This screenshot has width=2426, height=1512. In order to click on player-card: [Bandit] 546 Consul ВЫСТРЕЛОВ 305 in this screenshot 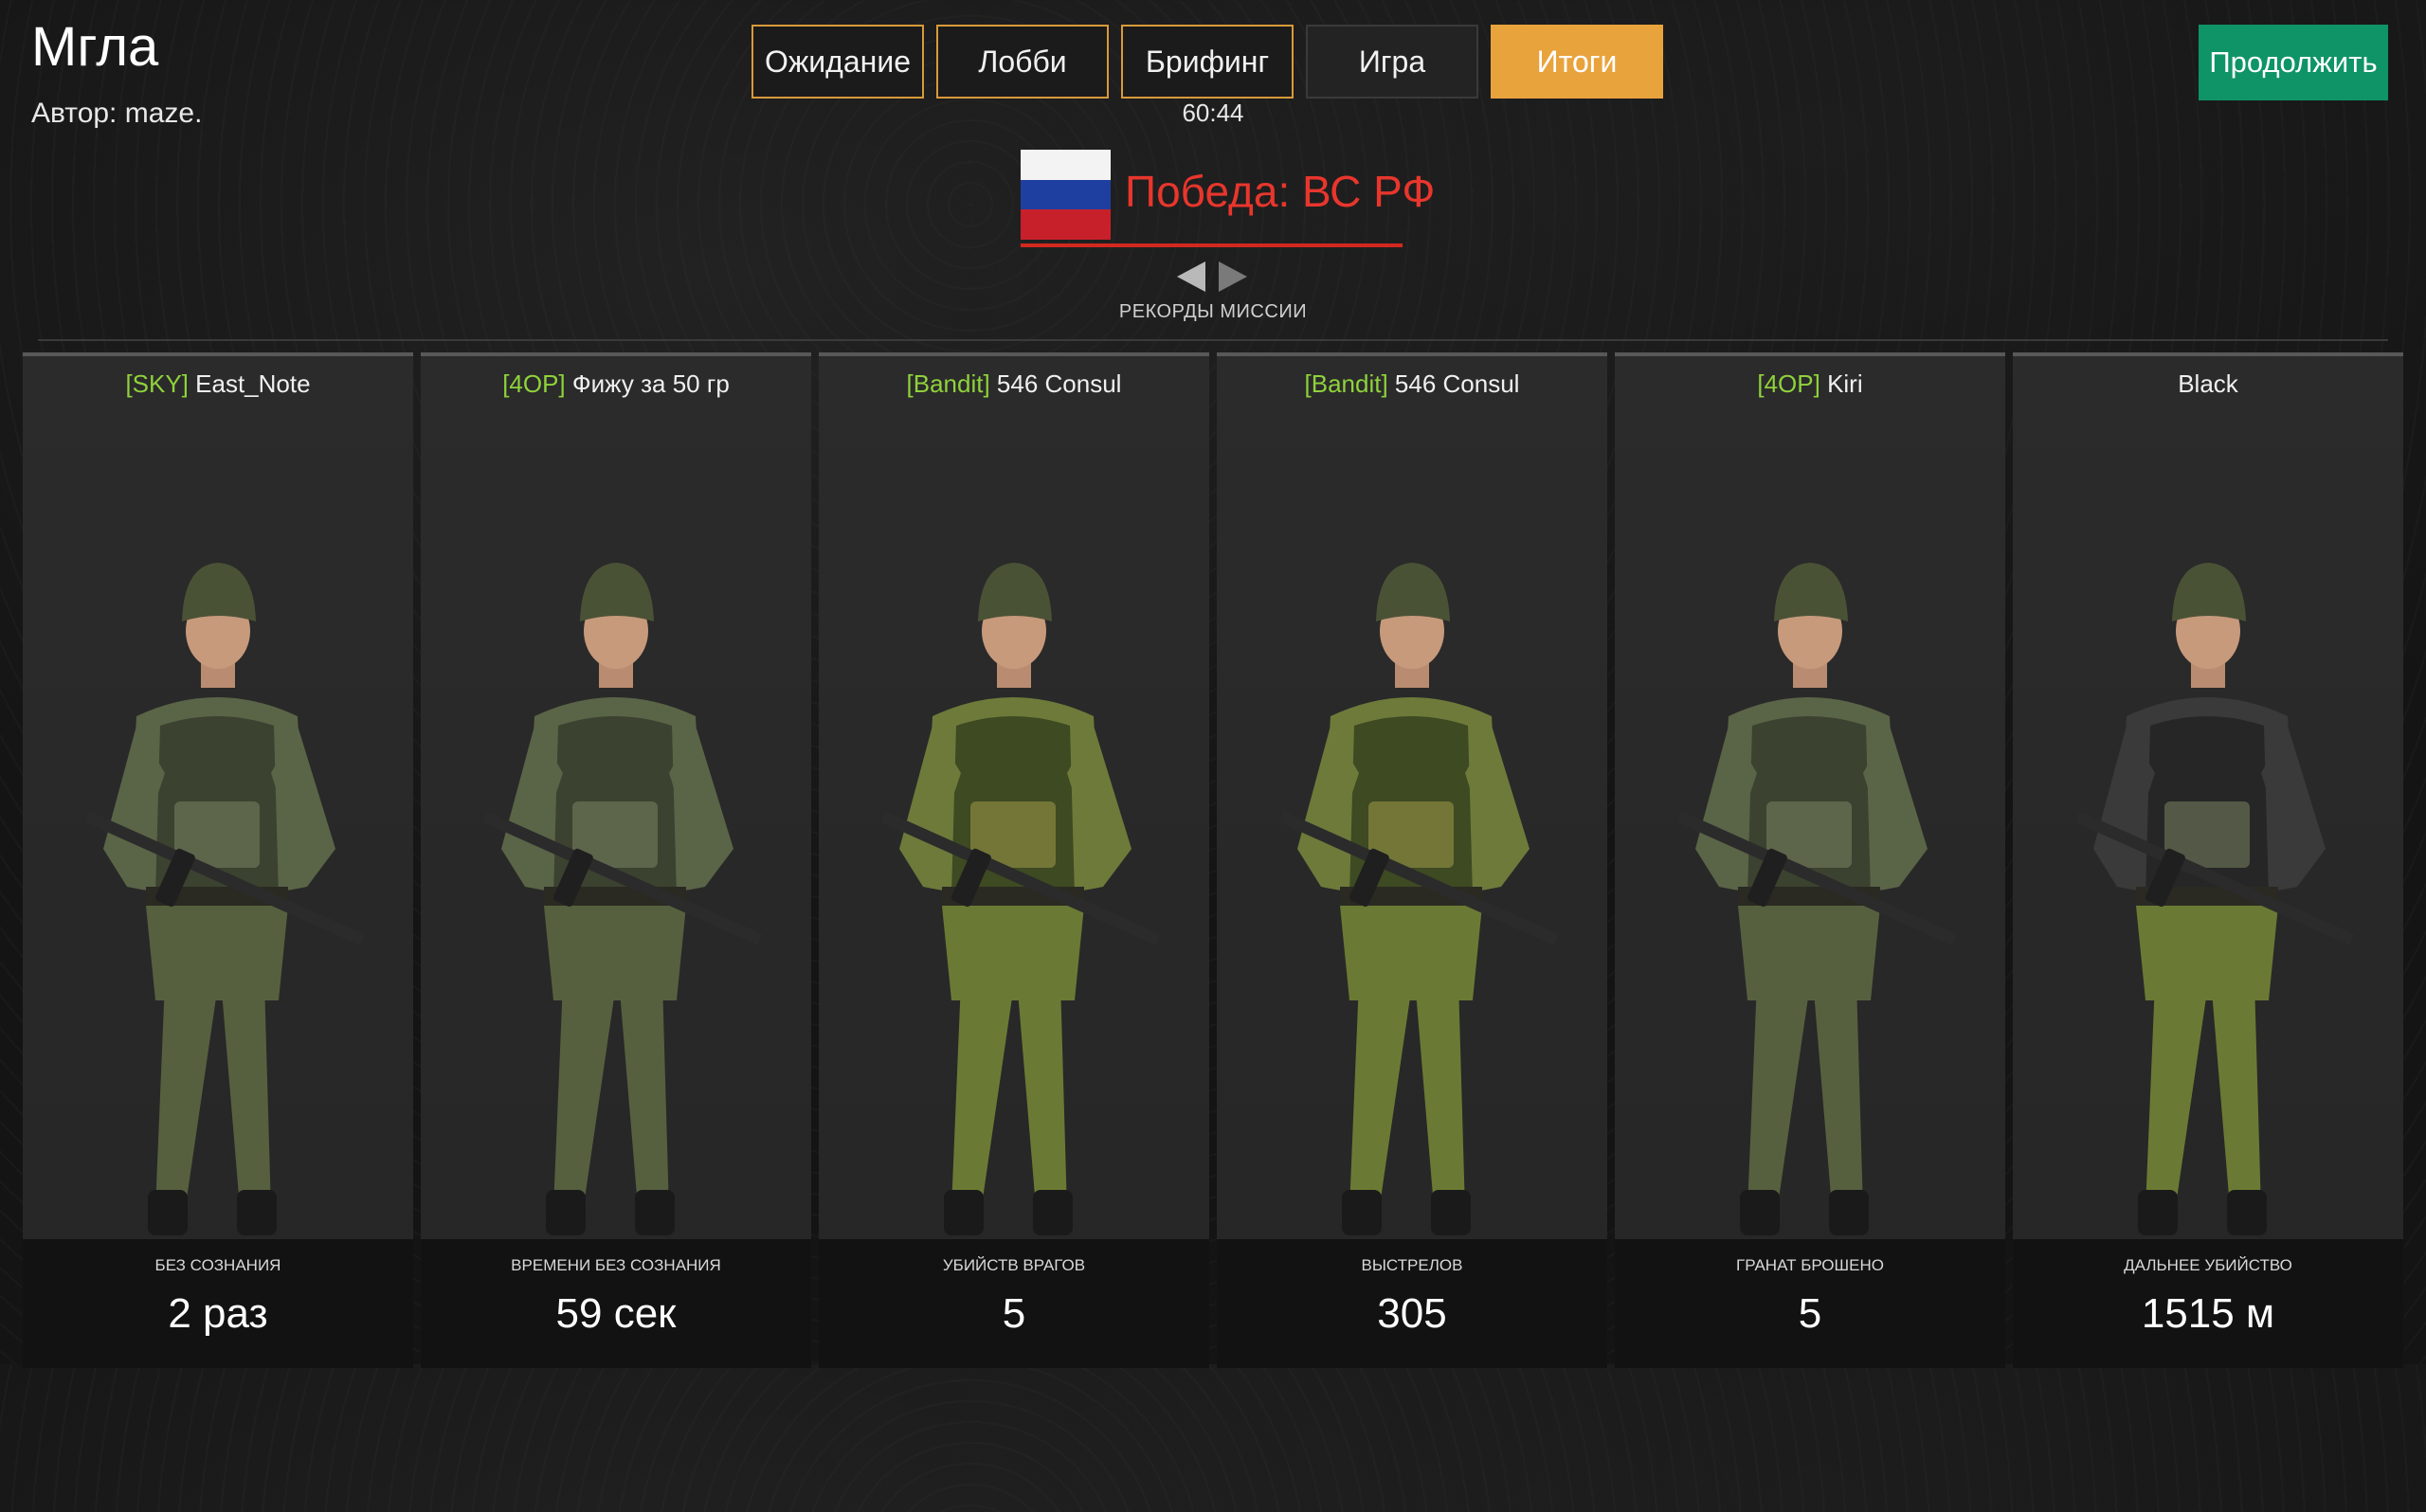, I will do `click(1412, 860)`.